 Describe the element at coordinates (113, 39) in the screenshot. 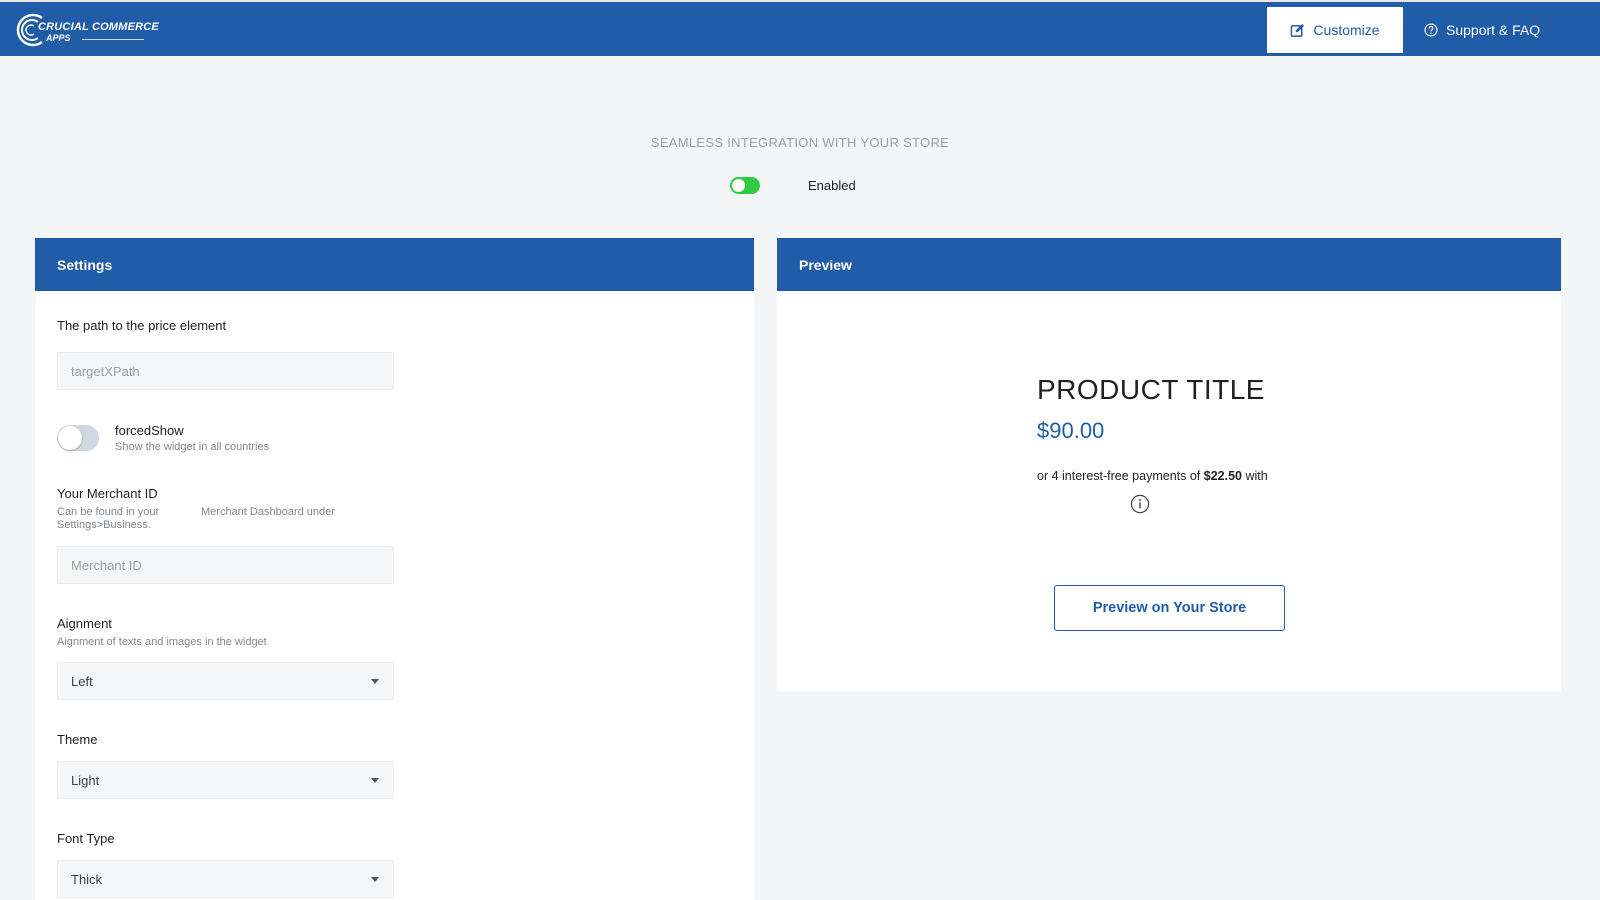

I see `logo-divider` at that location.